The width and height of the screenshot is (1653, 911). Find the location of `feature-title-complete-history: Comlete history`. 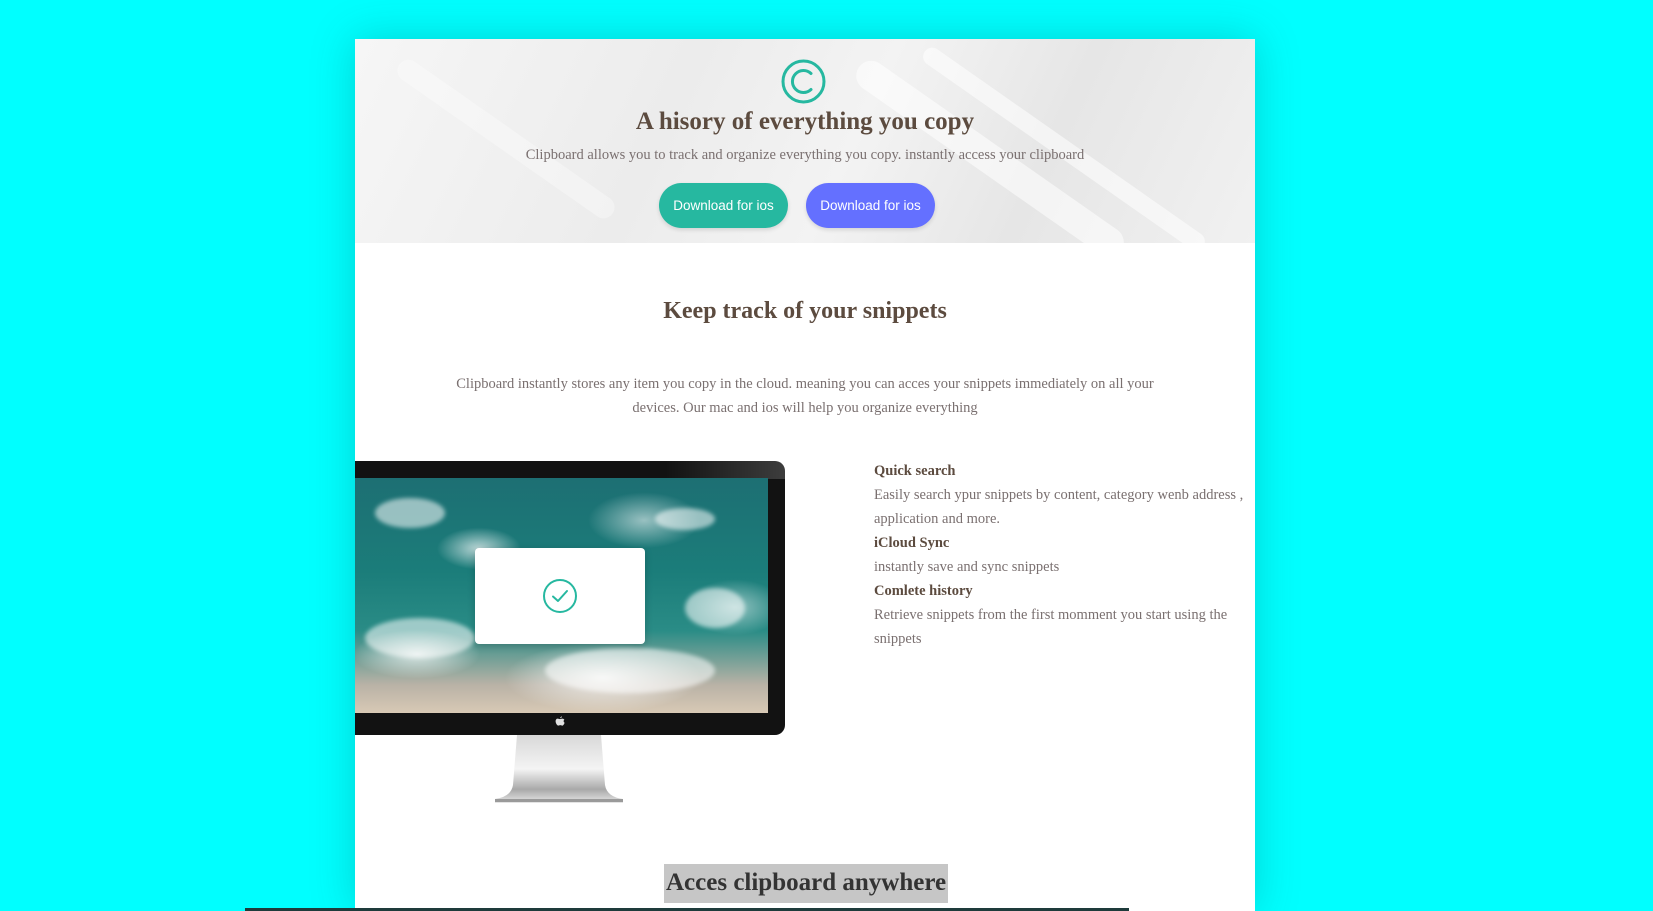

feature-title-complete-history: Comlete history is located at coordinates (923, 591).